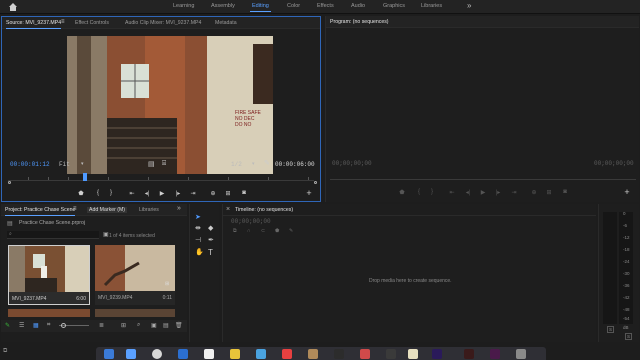  What do you see at coordinates (287, 354) in the screenshot?
I see `music-icon` at bounding box center [287, 354].